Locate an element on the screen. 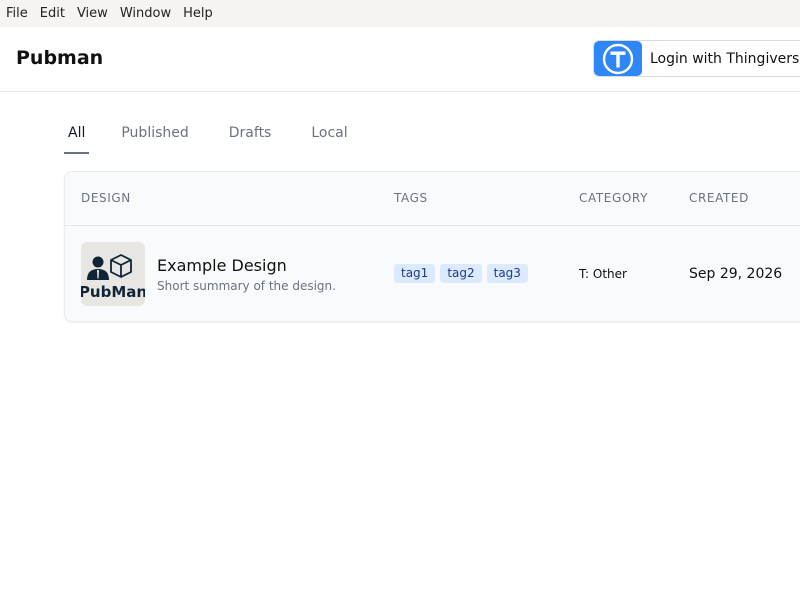  tag-badge: tag3 is located at coordinates (507, 273).